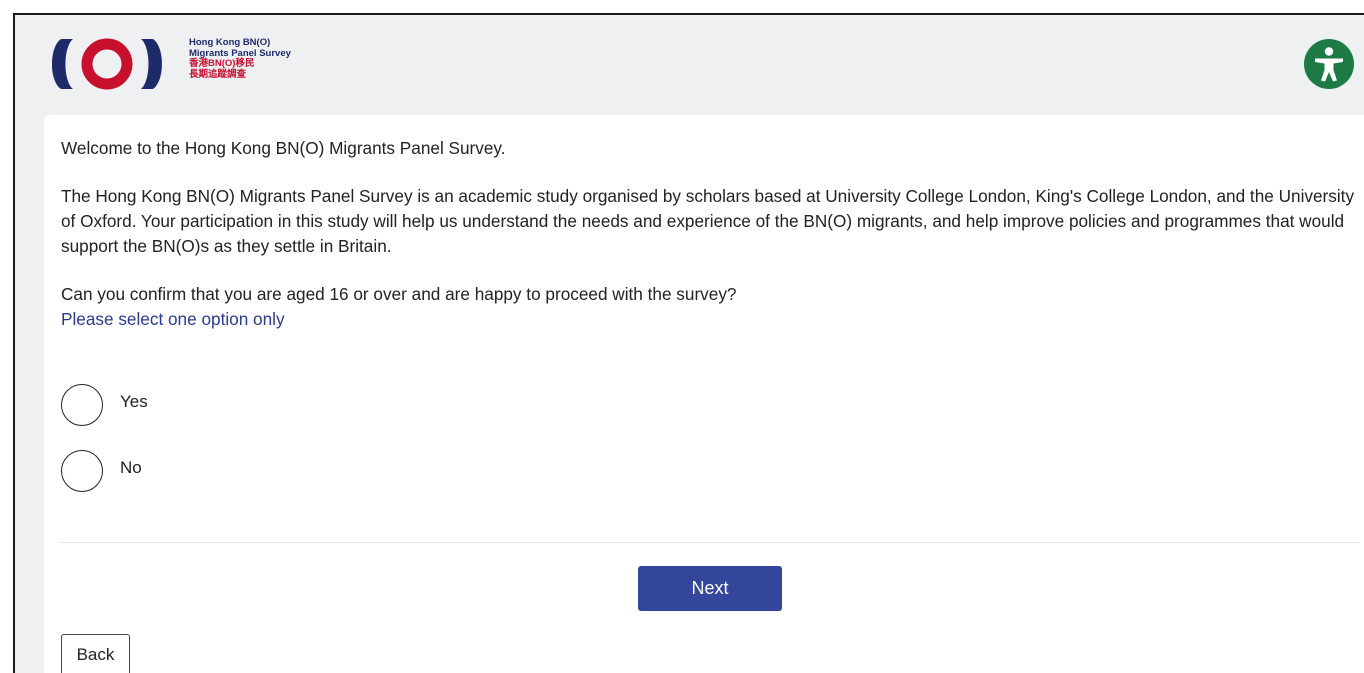  I want to click on radio-yes, so click(82, 405).